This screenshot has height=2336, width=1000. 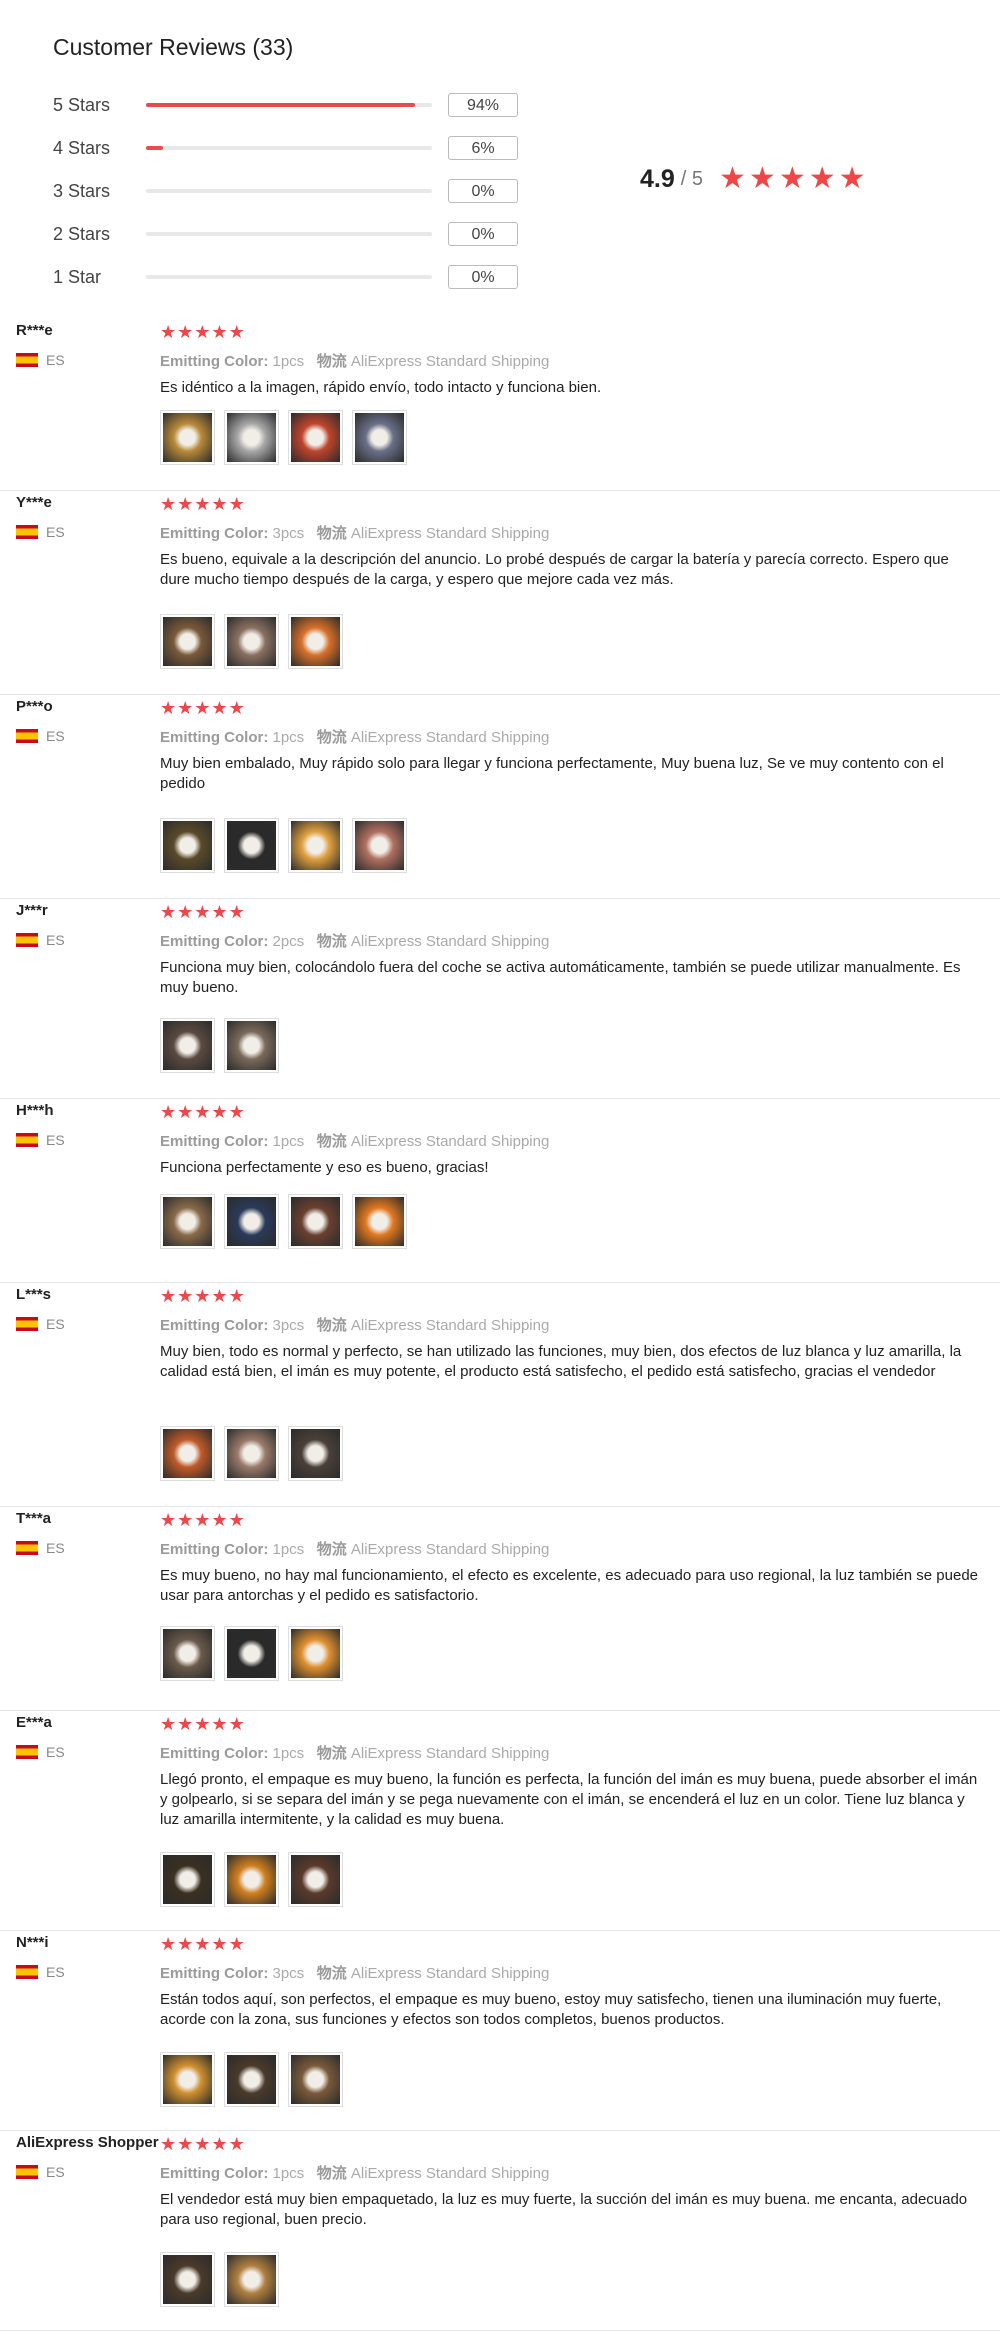 I want to click on histogram-percent: 94%, so click(x=483, y=105).